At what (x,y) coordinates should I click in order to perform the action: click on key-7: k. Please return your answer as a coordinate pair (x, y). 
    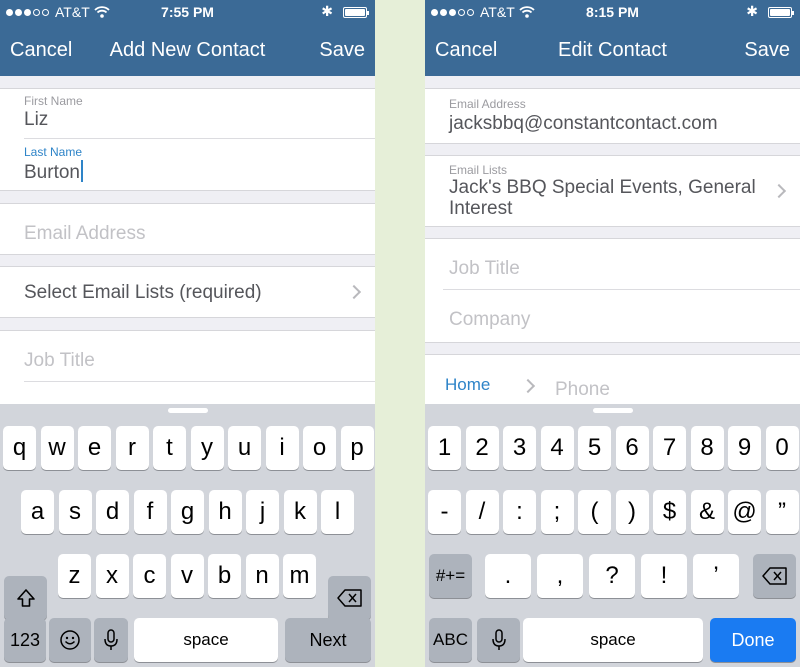
    Looking at the image, I should click on (300, 512).